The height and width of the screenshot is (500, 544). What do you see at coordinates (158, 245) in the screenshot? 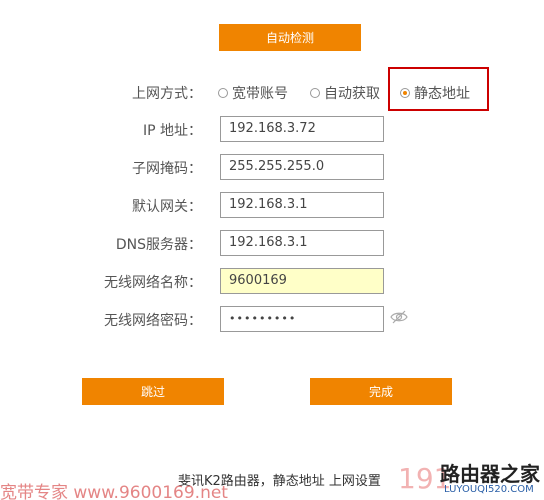
I see `dns-server-label: DNS服务器：` at bounding box center [158, 245].